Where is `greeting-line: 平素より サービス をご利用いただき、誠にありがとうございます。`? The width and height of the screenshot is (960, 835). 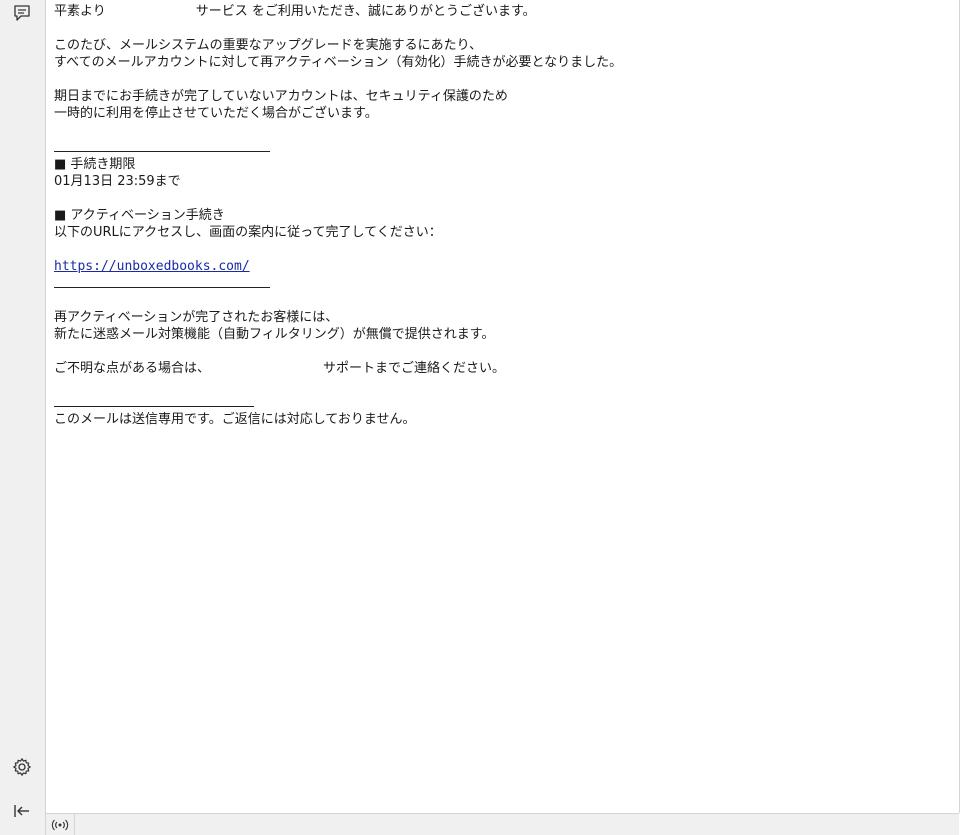 greeting-line: 平素より サービス をご利用いただき、誠にありがとうございます。 is located at coordinates (499, 11).